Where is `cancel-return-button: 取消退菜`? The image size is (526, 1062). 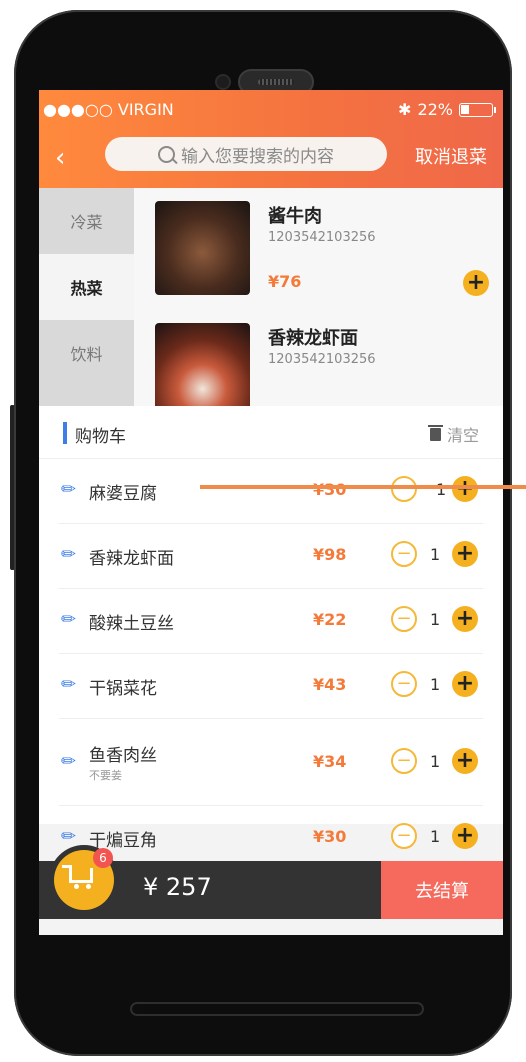
cancel-return-button: 取消退菜 is located at coordinates (451, 156).